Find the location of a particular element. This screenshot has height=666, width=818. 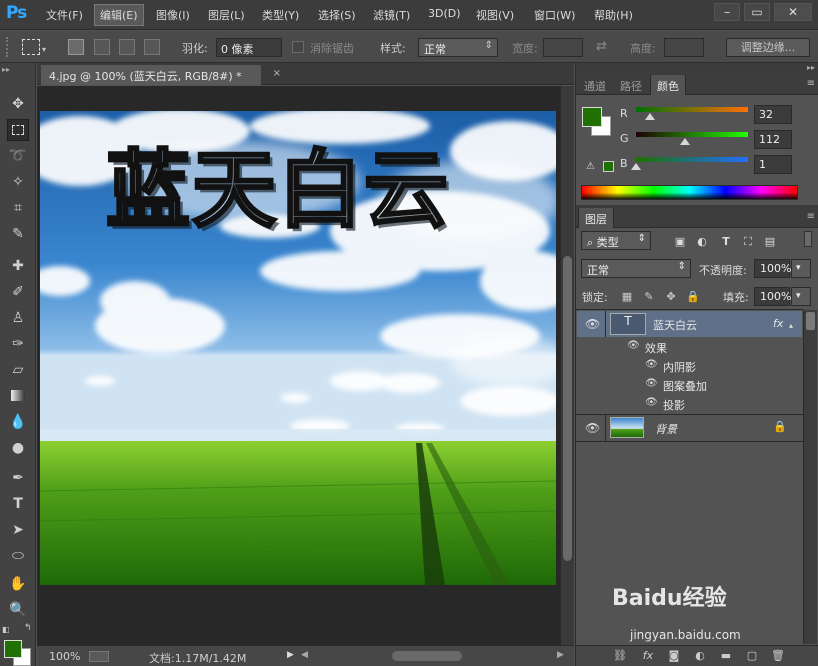

effects-visibility-icon: 👁 is located at coordinates (633, 345).